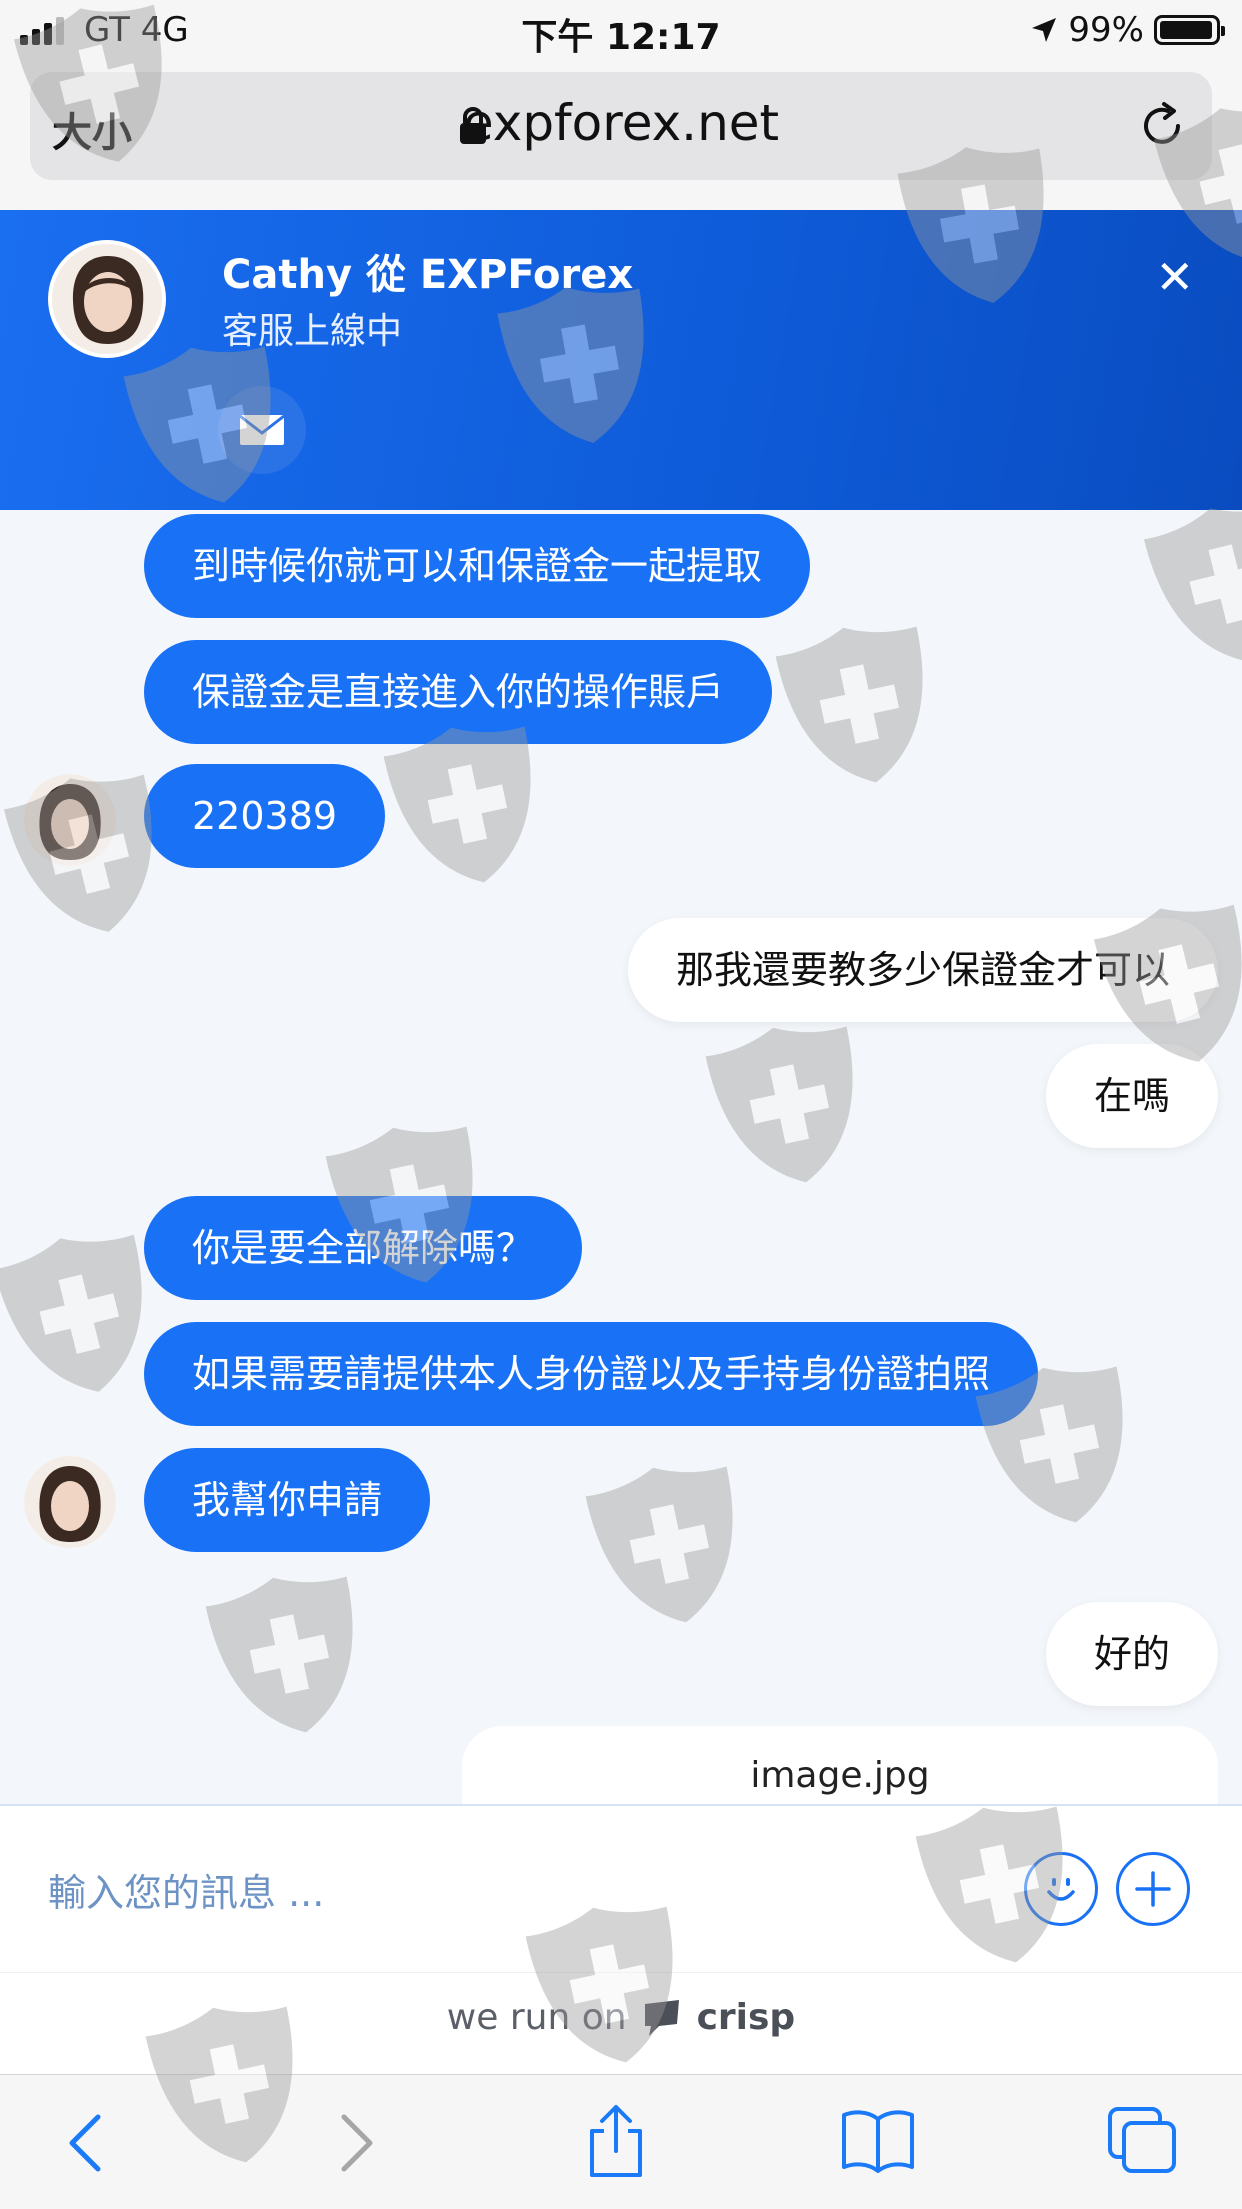 The image size is (1242, 2209). Describe the element at coordinates (878, 2140) in the screenshot. I see `bookmarks-icon` at that location.